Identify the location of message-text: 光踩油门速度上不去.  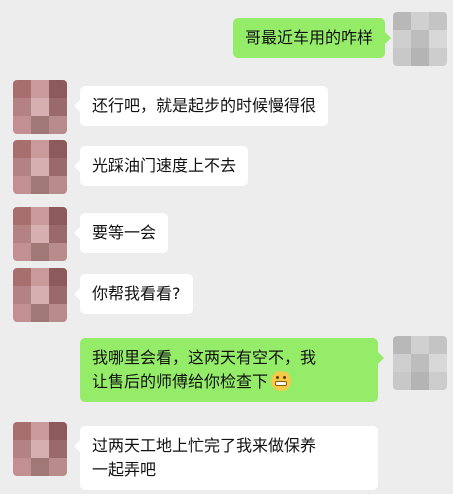
(164, 165).